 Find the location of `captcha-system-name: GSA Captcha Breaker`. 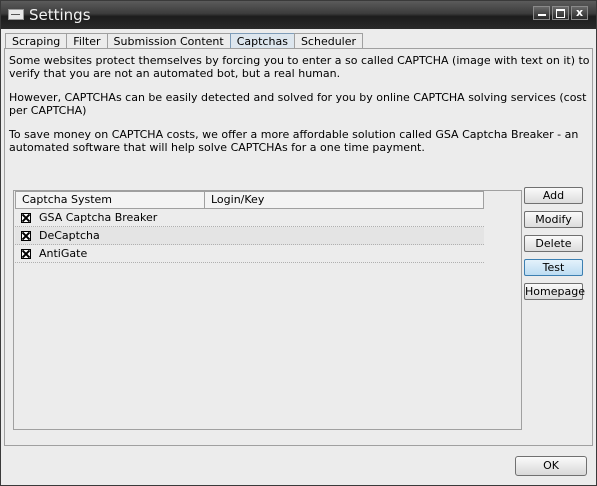

captcha-system-name: GSA Captcha Breaker is located at coordinates (98, 217).